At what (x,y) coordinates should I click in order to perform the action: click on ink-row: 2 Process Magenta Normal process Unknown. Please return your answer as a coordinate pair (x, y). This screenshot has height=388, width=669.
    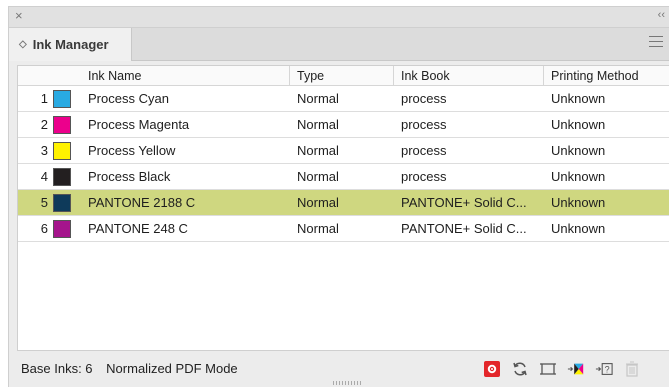
    Looking at the image, I should click on (343, 125).